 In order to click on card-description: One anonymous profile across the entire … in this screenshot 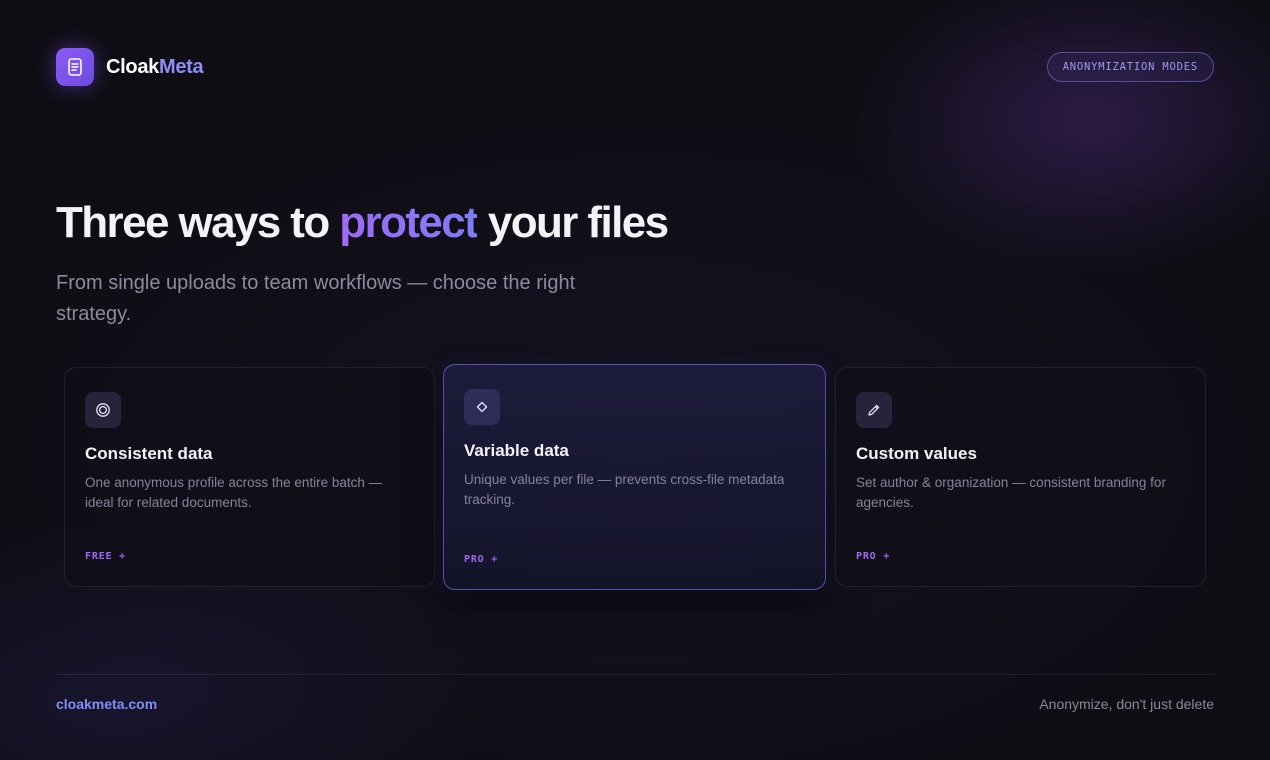, I will do `click(234, 492)`.